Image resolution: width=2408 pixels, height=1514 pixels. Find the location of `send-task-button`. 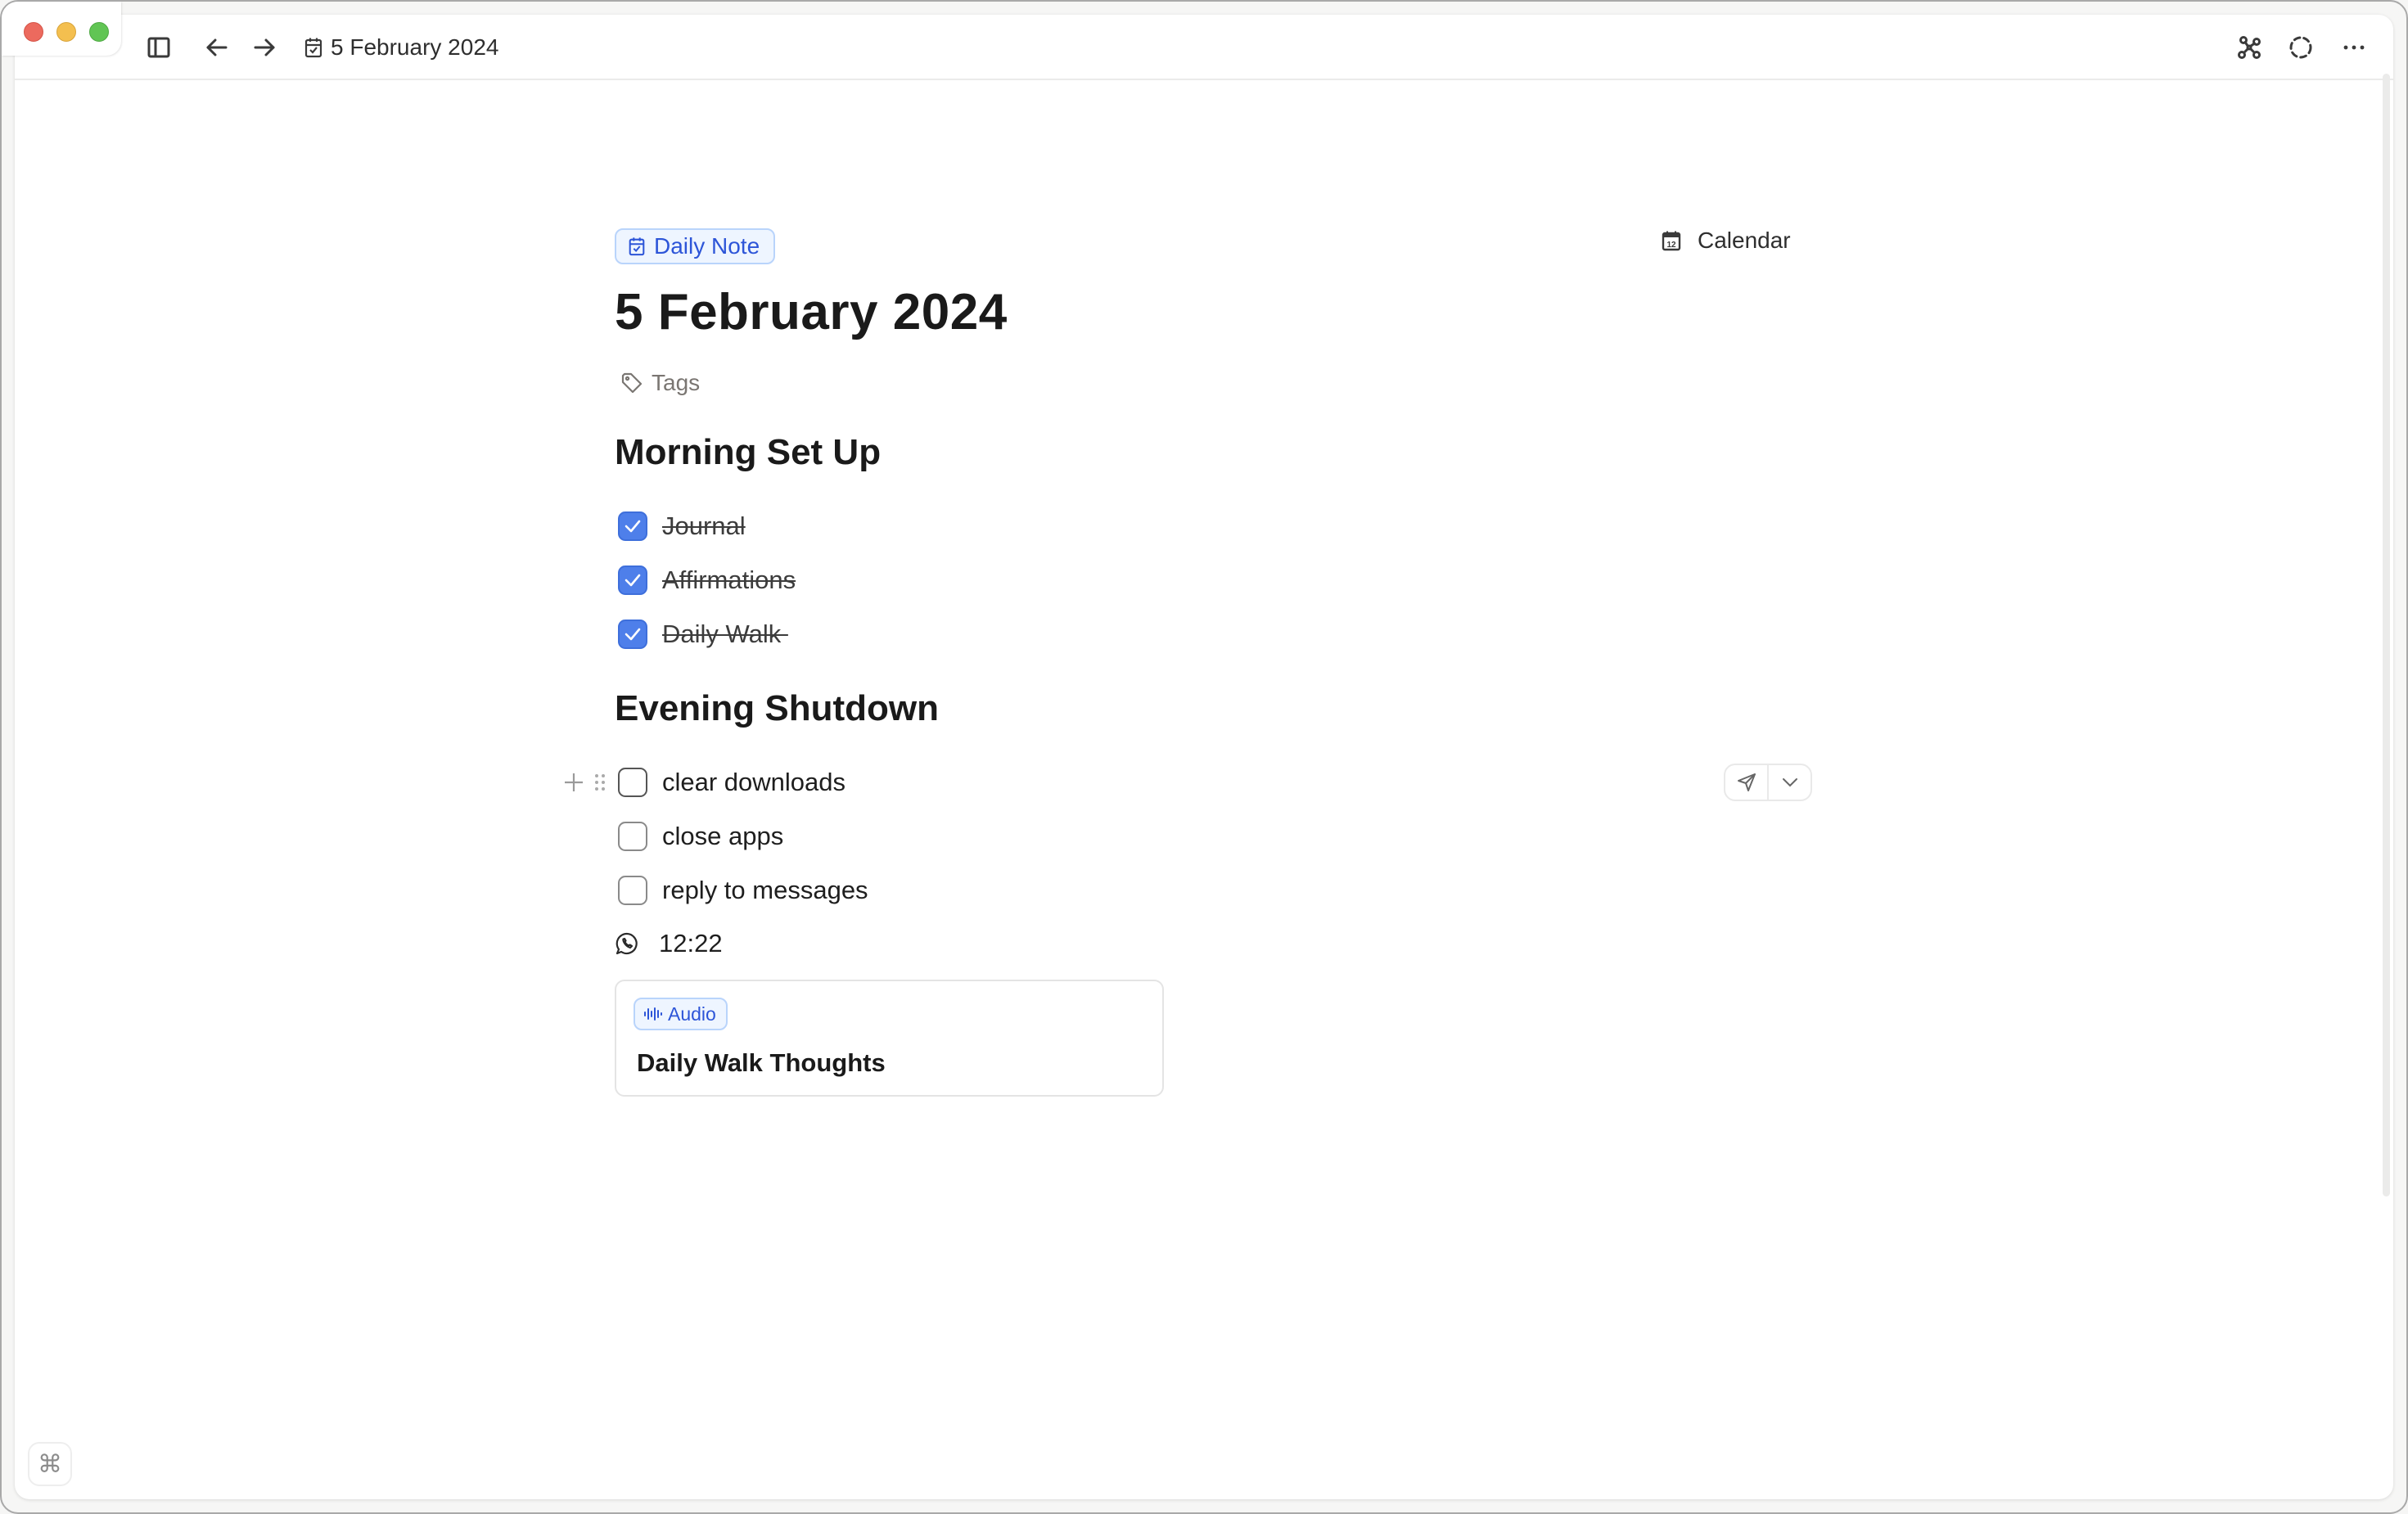

send-task-button is located at coordinates (1746, 782).